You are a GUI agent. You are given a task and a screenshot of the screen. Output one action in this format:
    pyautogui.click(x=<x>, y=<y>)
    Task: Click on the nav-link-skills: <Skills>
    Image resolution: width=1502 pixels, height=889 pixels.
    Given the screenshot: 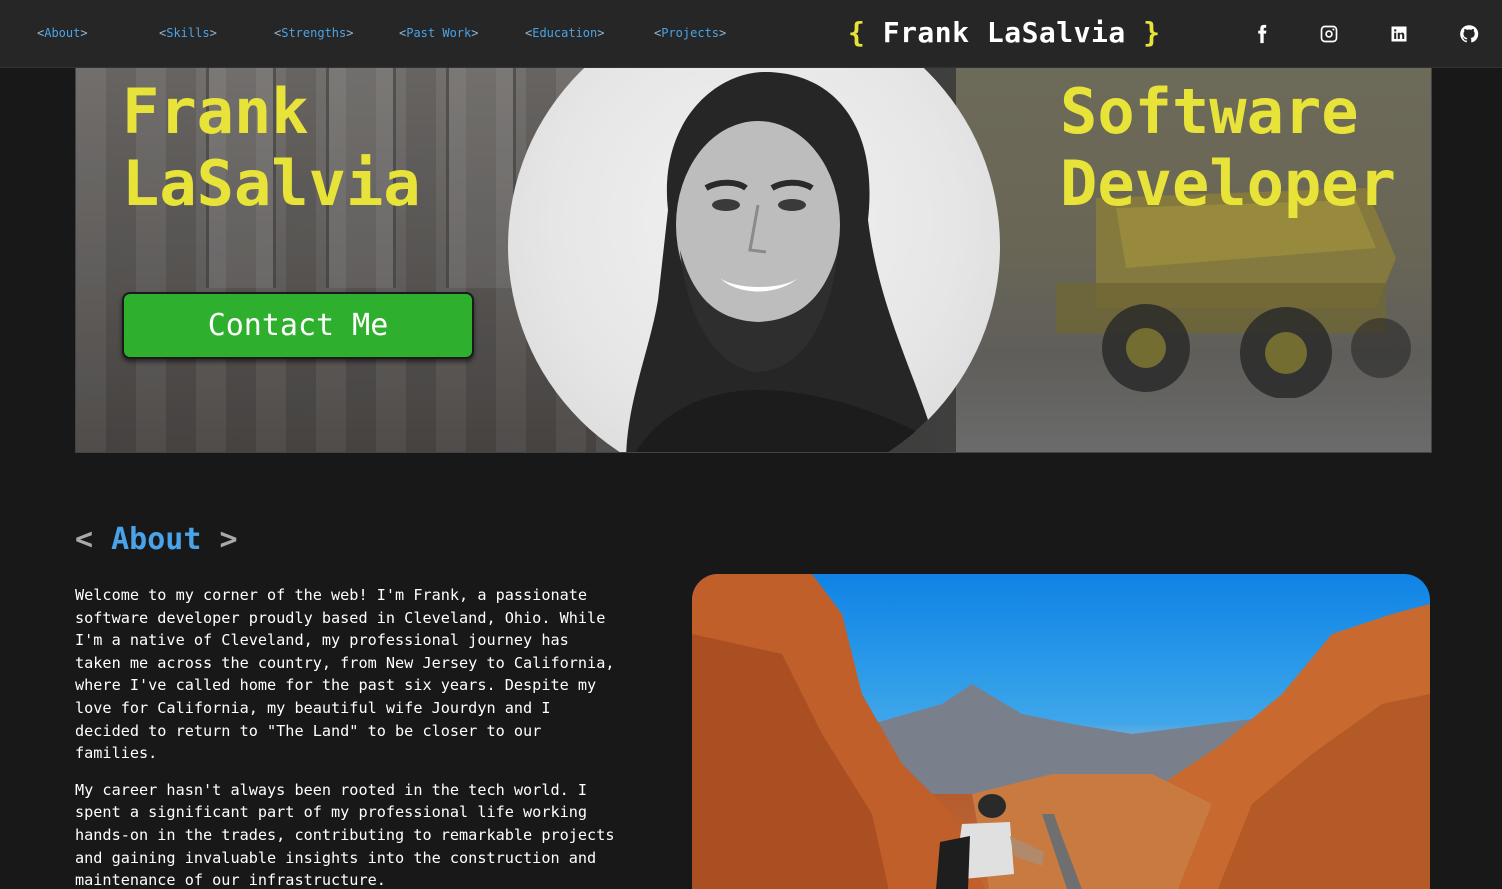 What is the action you would take?
    pyautogui.click(x=188, y=33)
    